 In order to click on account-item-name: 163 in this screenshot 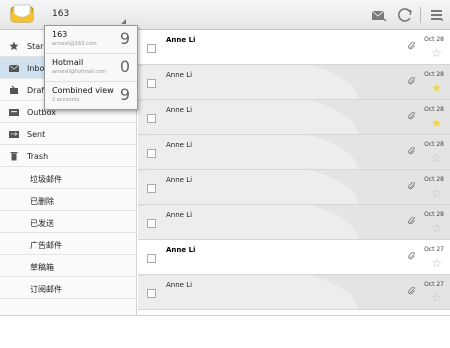, I will do `click(60, 34)`.